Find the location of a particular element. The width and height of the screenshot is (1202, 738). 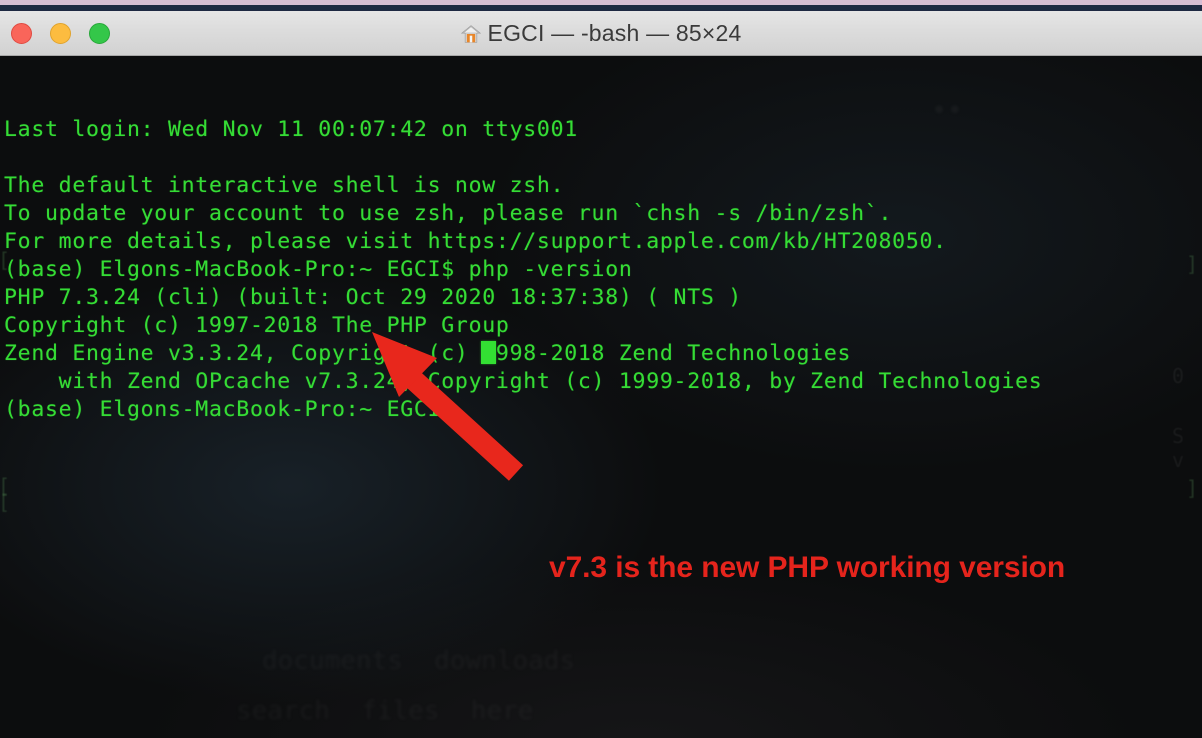

window-title-text: EGCI — -bash — 85×24 is located at coordinates (614, 33).